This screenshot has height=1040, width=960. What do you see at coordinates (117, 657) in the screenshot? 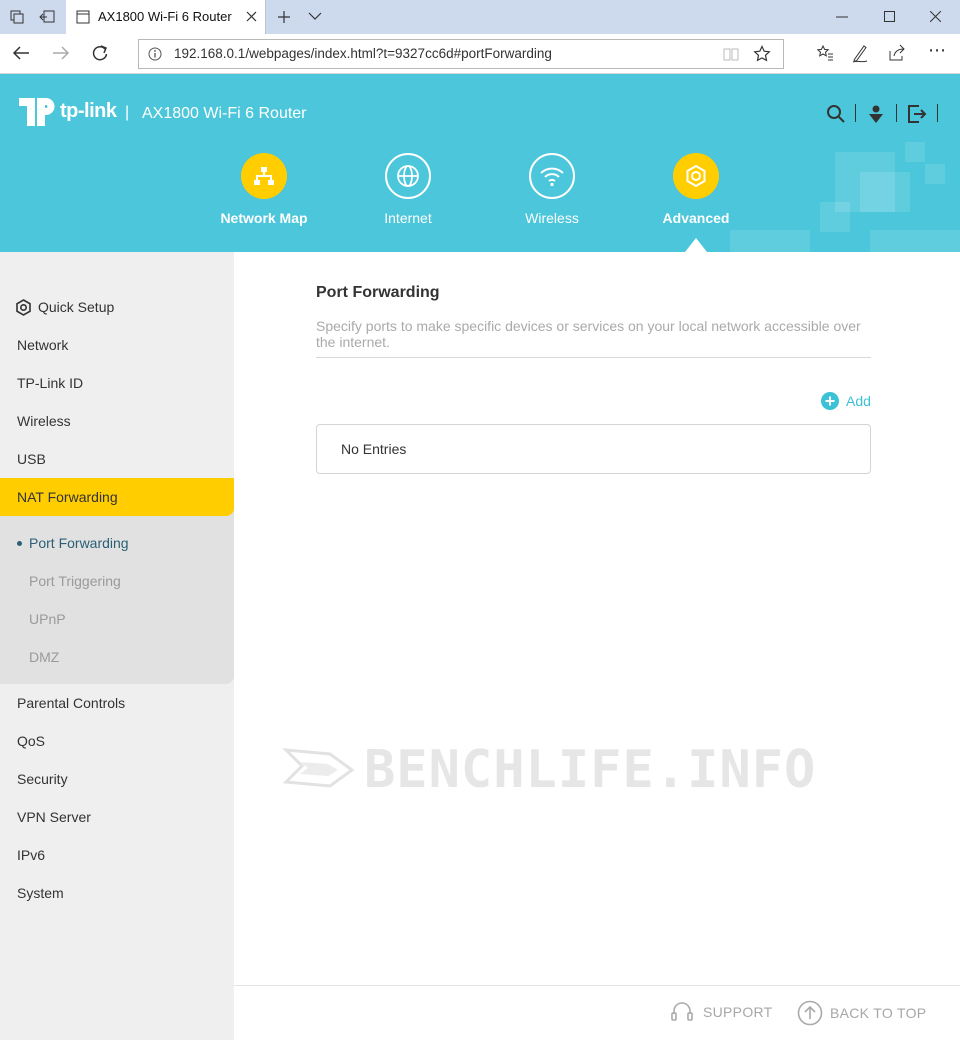
I see `submenu-item-dmz: DMZ` at bounding box center [117, 657].